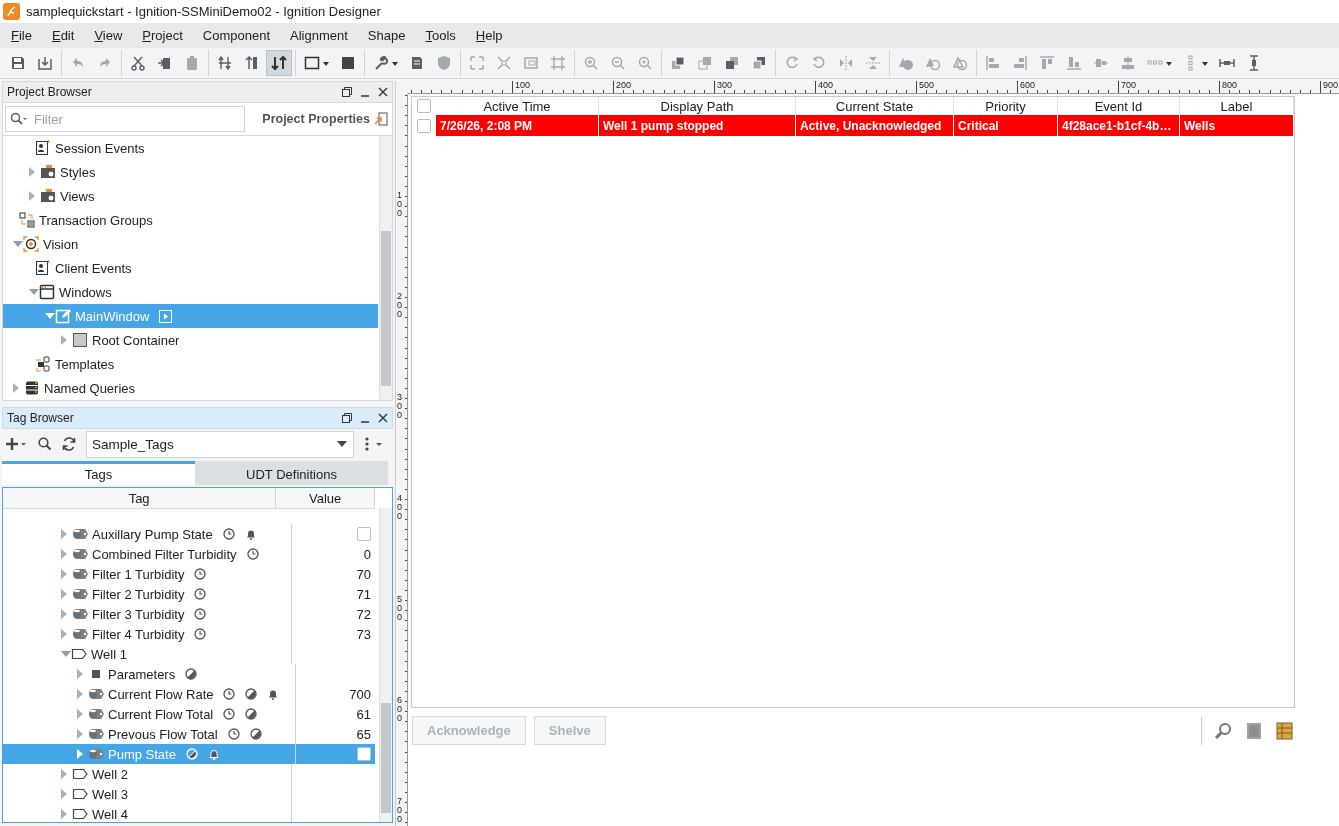 Image resolution: width=1339 pixels, height=826 pixels. I want to click on row-checkbox, so click(424, 125).